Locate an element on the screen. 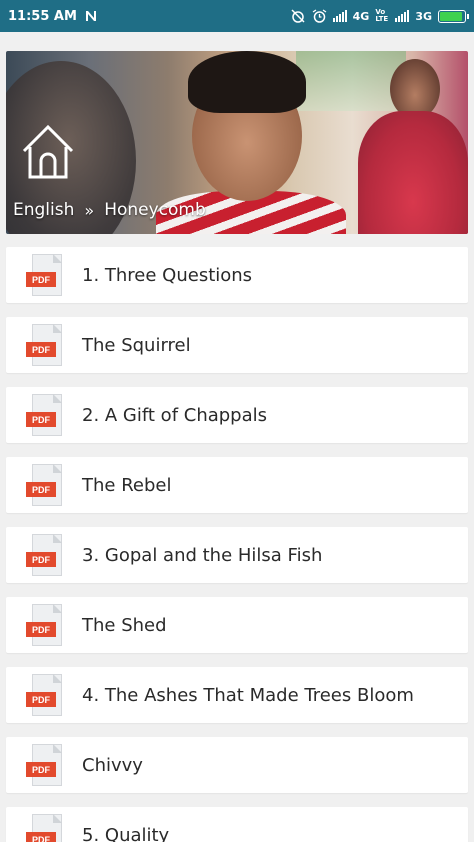 The height and width of the screenshot is (842, 474). item-title: The Rebel is located at coordinates (127, 485).